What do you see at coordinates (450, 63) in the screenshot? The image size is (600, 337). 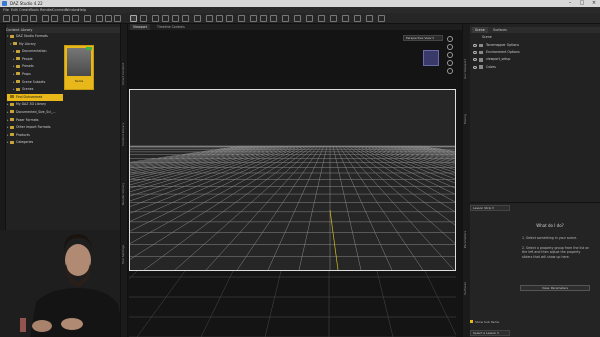 I see `frame-icon` at bounding box center [450, 63].